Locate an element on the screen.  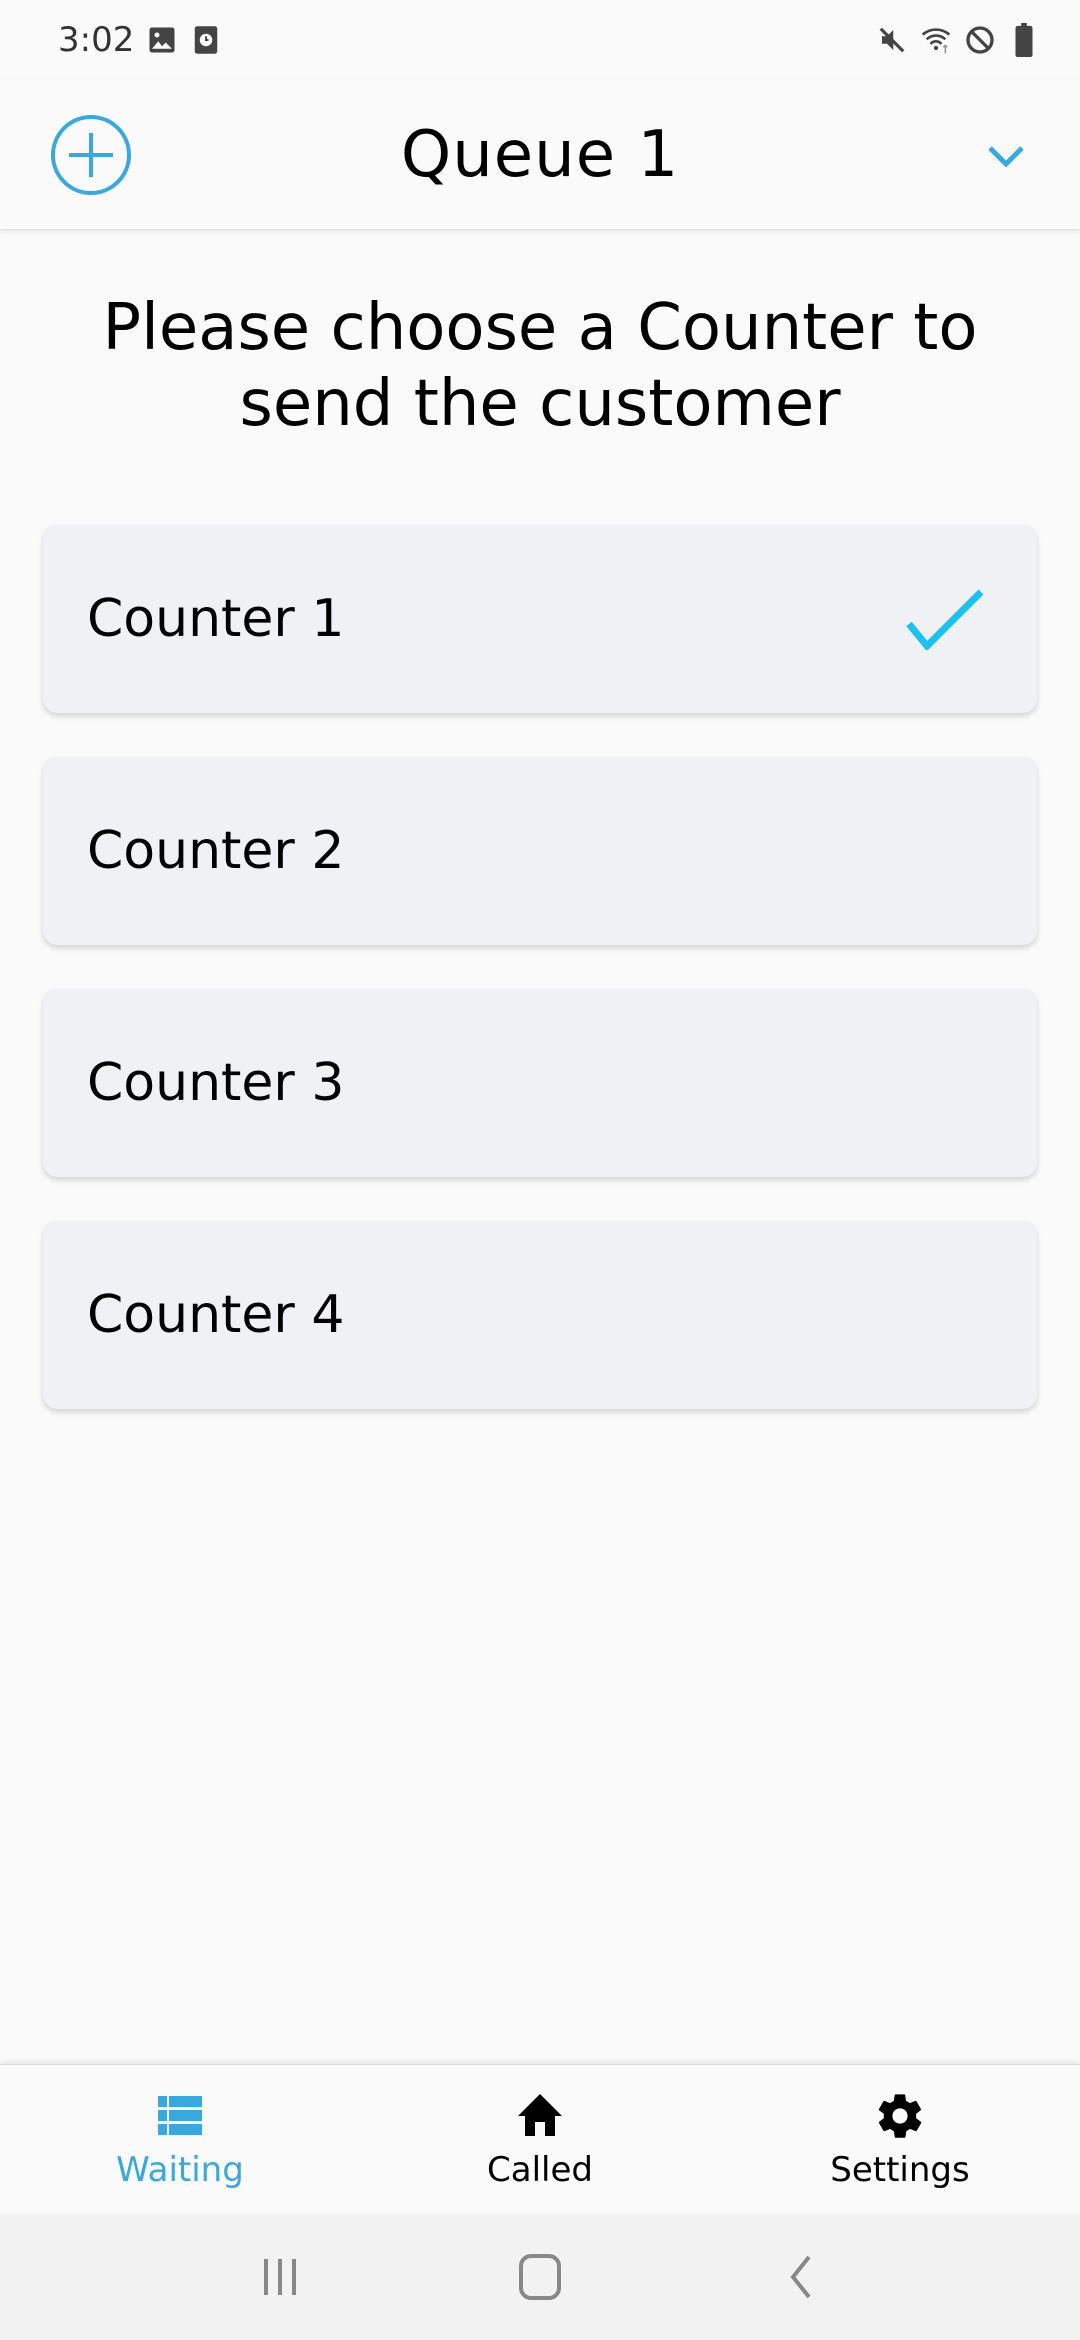
counter-label: Counter 1 is located at coordinates (216, 619).